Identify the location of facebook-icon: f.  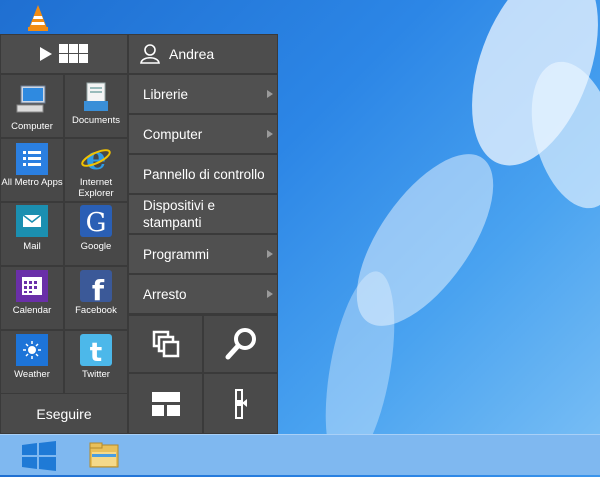
(96, 286).